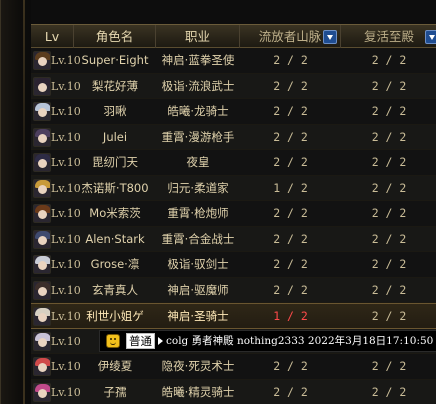 The height and width of the screenshot is (404, 436). Describe the element at coordinates (198, 85) in the screenshot. I see `character-job: 极诣·流浪武士` at that location.